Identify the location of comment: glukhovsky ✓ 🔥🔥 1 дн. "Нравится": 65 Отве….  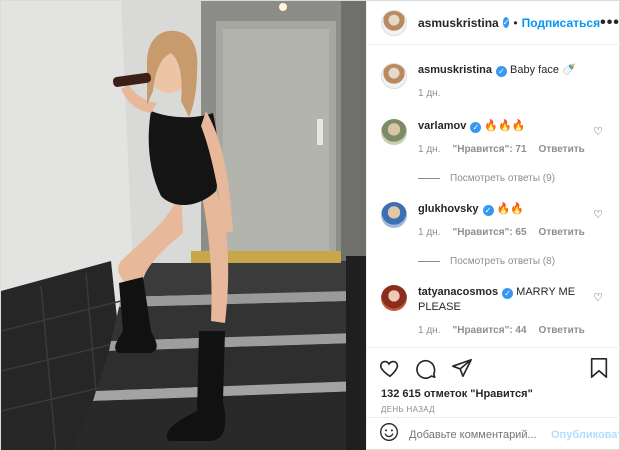
(494, 221).